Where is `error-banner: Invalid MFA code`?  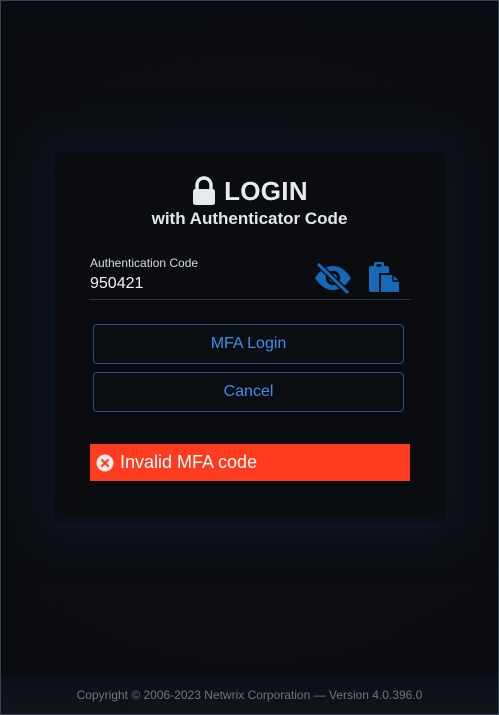
error-banner: Invalid MFA code is located at coordinates (250, 462).